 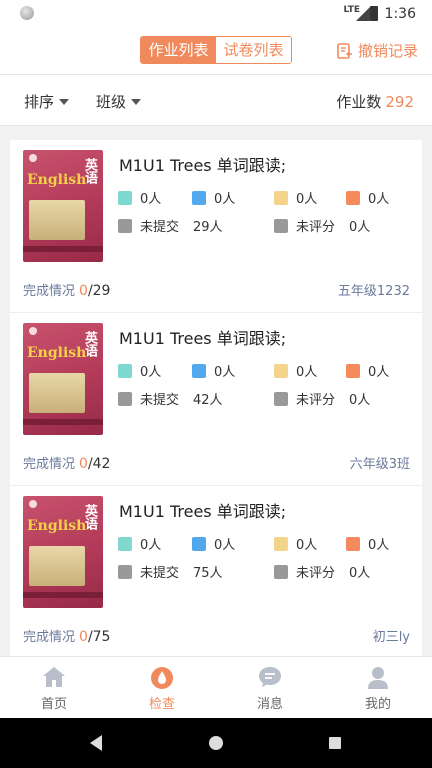 What do you see at coordinates (253, 50) in the screenshot?
I see `tab-exam-list: 试卷列表` at bounding box center [253, 50].